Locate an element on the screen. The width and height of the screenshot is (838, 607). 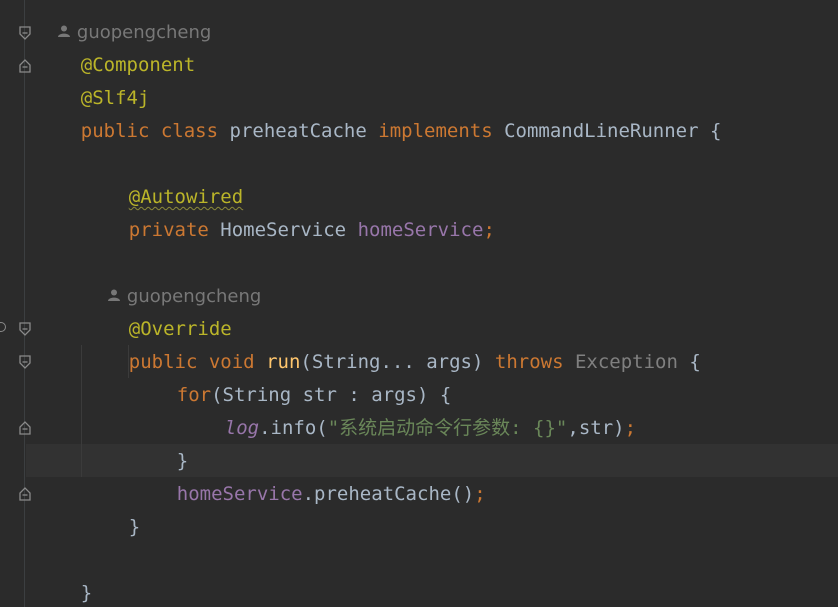
type-name: HomeService is located at coordinates (283, 230).